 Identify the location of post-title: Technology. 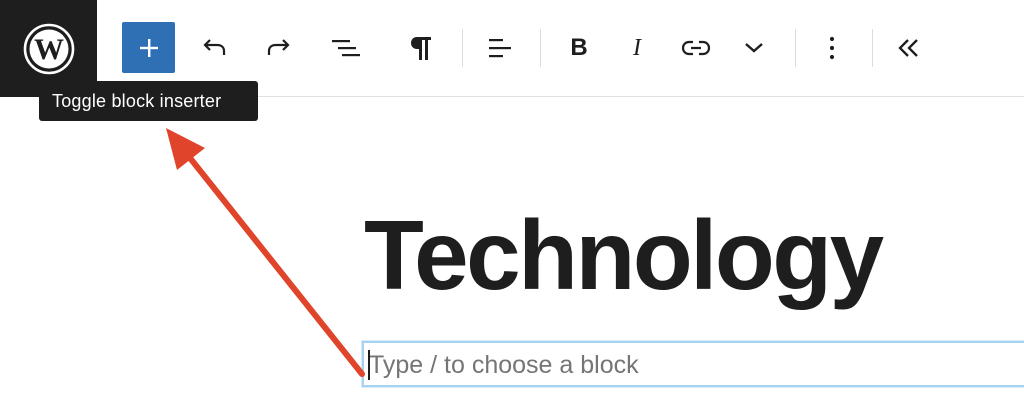
(624, 255).